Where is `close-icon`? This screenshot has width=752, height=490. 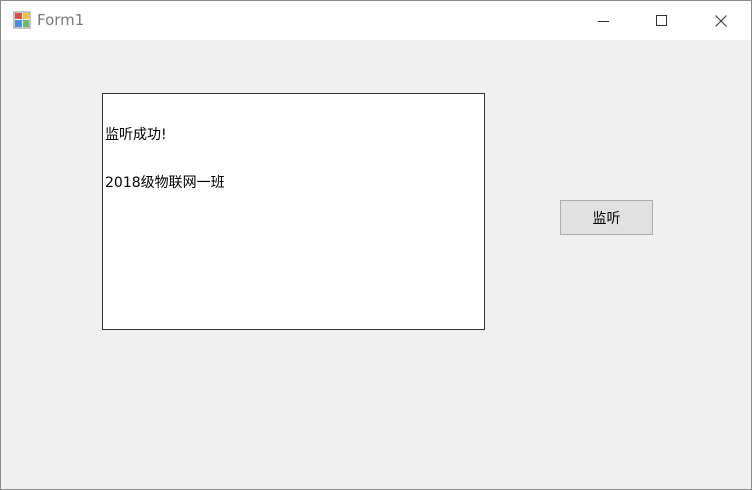 close-icon is located at coordinates (721, 20).